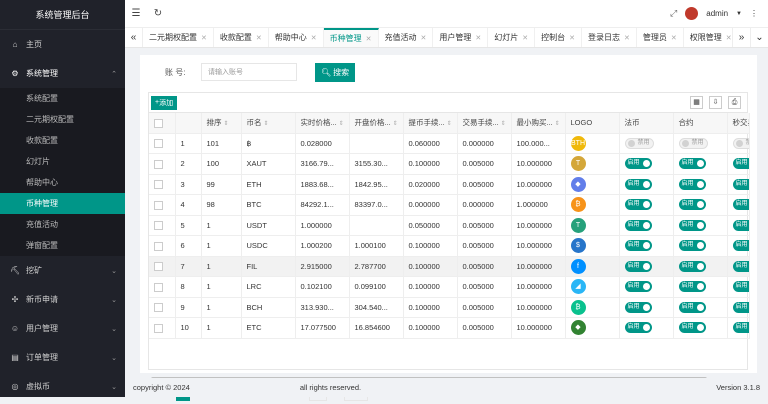 This screenshot has width=768, height=404. Describe the element at coordinates (741, 37) in the screenshot. I see `tabs-next-icon: »` at that location.